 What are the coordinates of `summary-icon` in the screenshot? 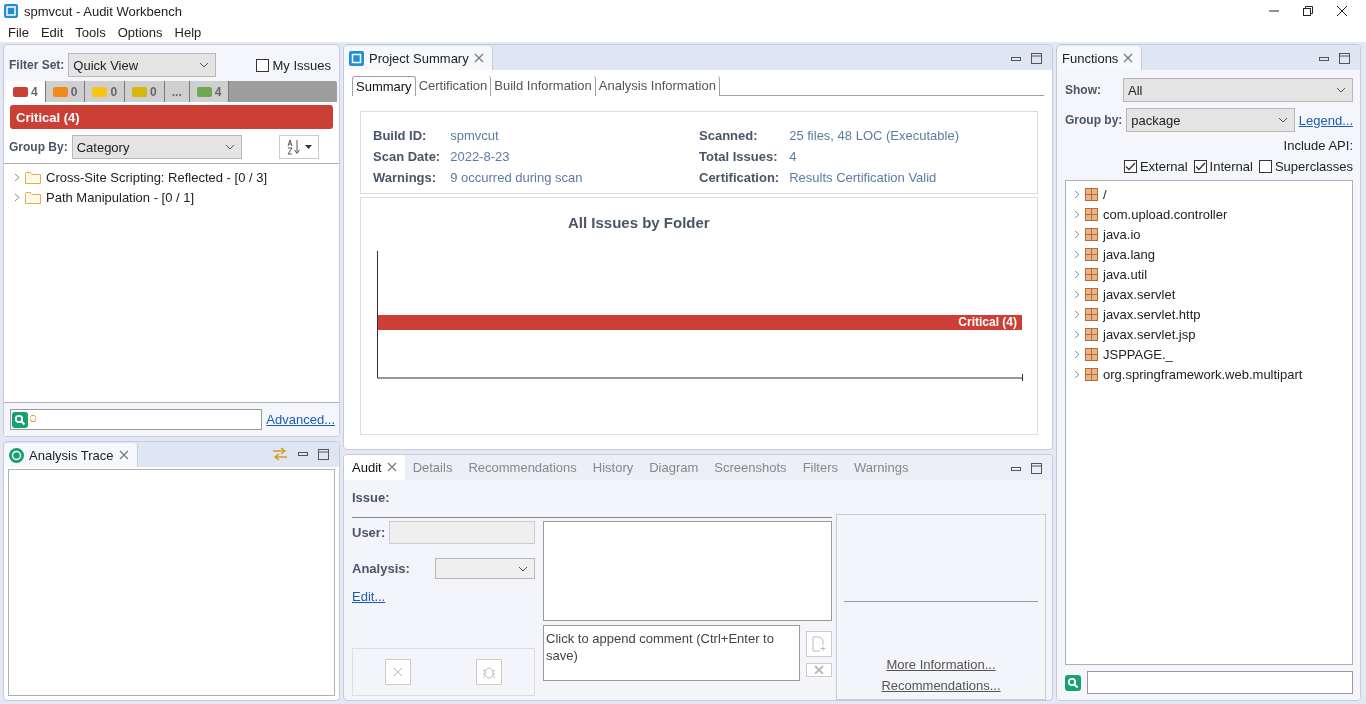 It's located at (356, 58).